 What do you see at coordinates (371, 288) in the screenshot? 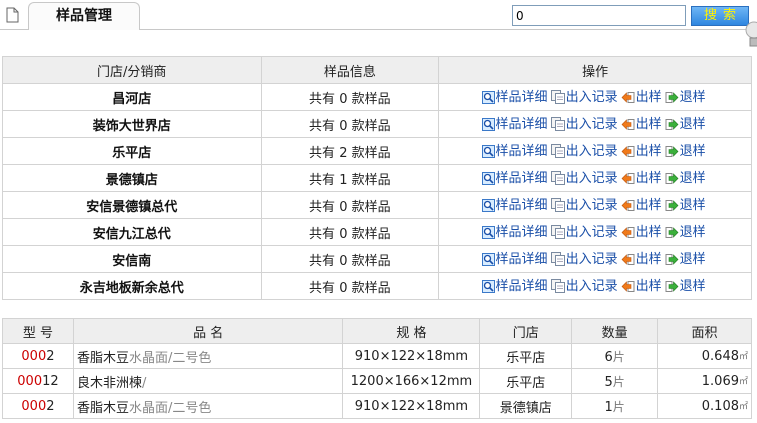
I see `info-suffix: 款样品` at bounding box center [371, 288].